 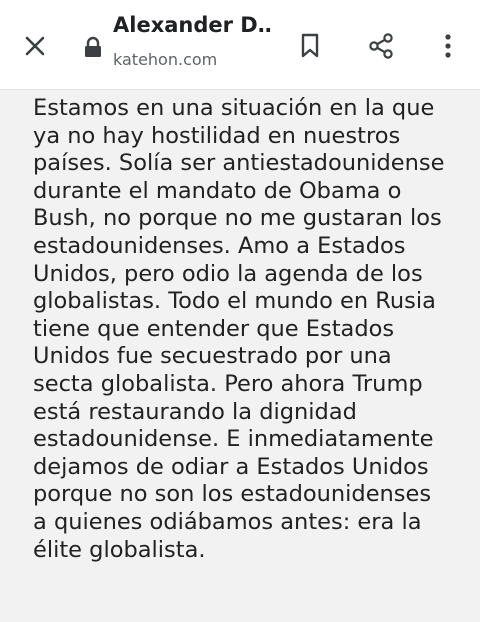 What do you see at coordinates (237, 218) in the screenshot?
I see `paragraph-line: Bush, no porque no me gustaran los` at bounding box center [237, 218].